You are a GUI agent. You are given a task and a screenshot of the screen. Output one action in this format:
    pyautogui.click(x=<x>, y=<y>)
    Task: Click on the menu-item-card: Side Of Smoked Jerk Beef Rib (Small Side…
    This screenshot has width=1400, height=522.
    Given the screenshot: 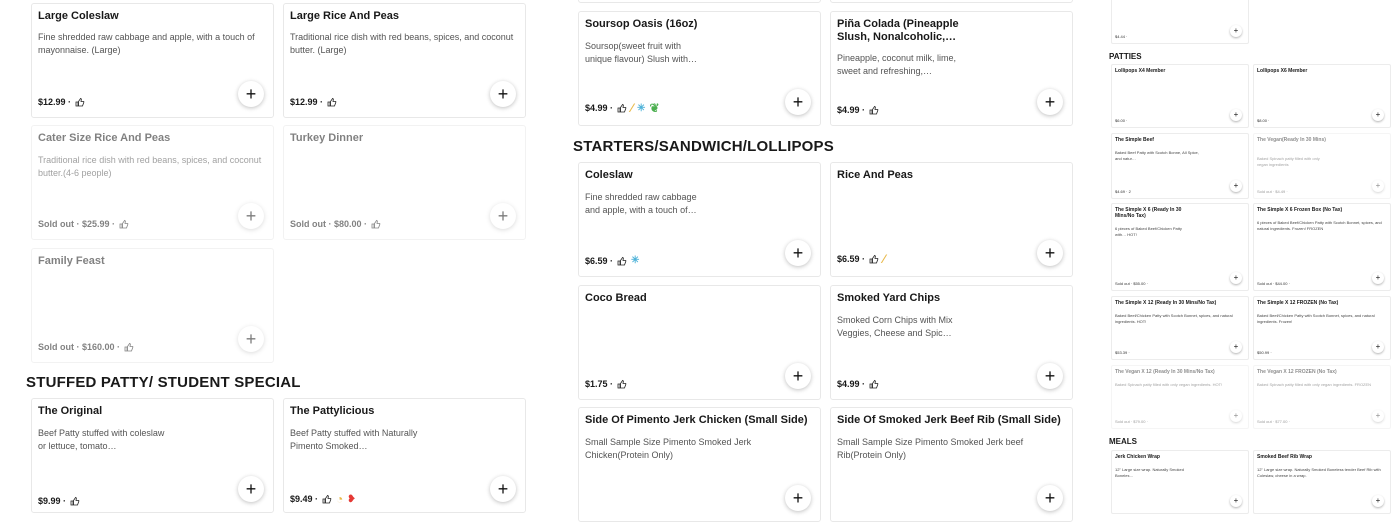 What is the action you would take?
    pyautogui.click(x=951, y=464)
    